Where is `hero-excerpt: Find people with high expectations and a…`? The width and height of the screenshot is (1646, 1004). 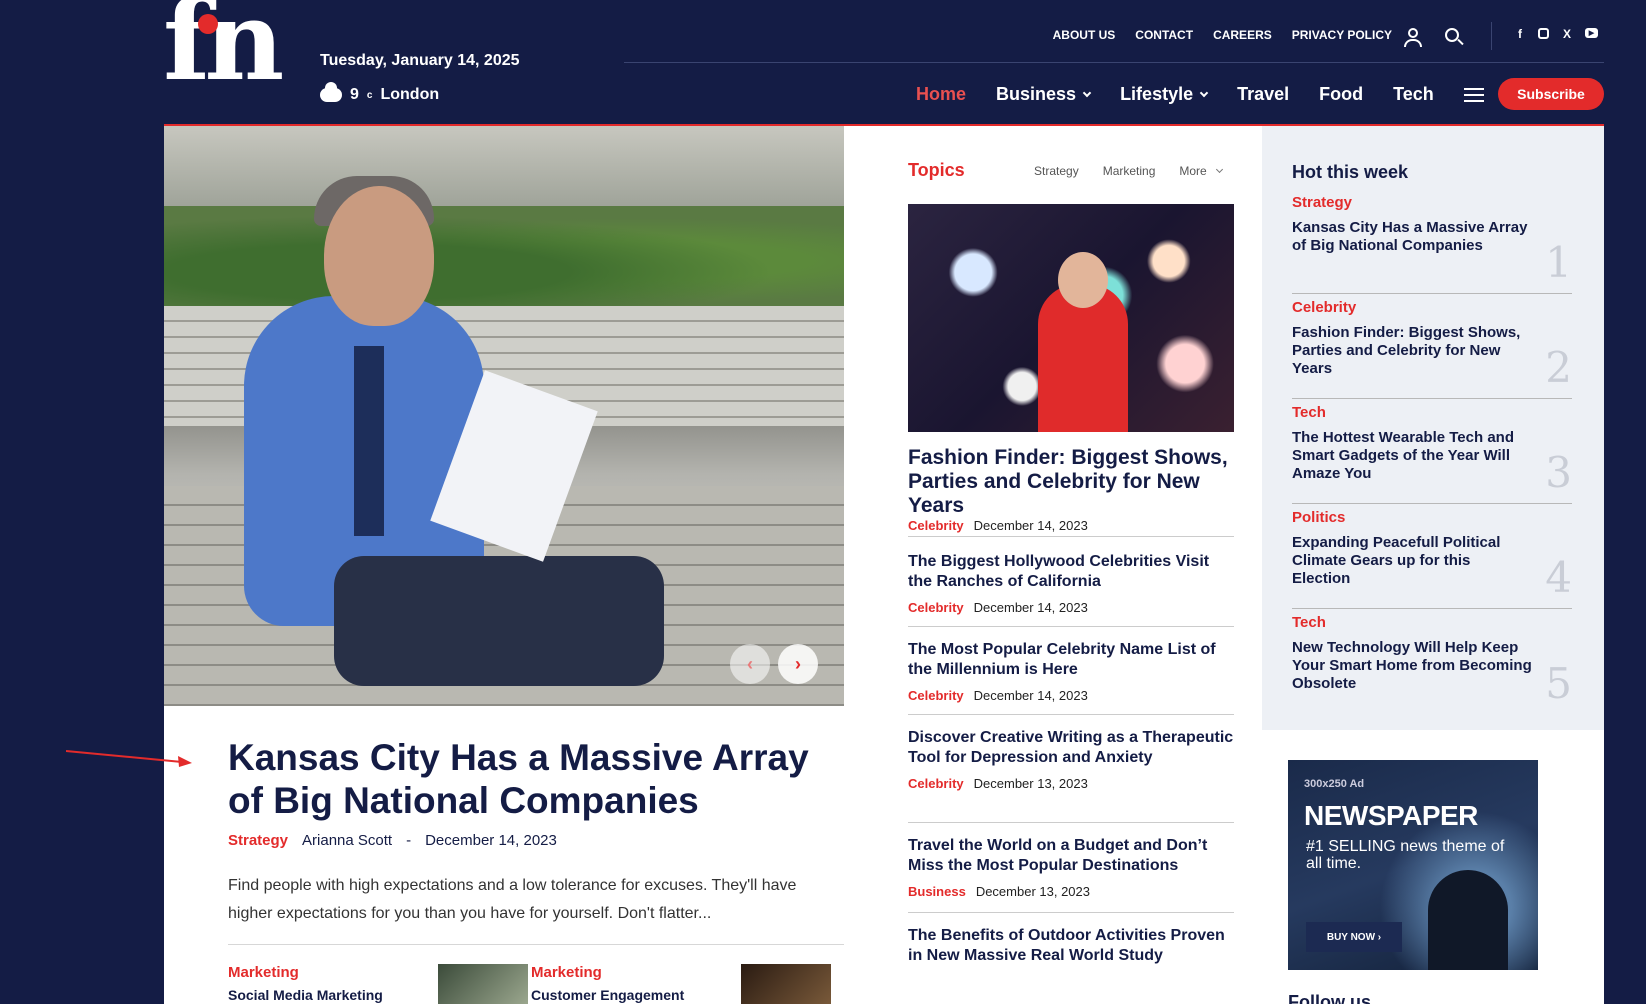 hero-excerpt: Find people with high expectations and a… is located at coordinates (512, 899).